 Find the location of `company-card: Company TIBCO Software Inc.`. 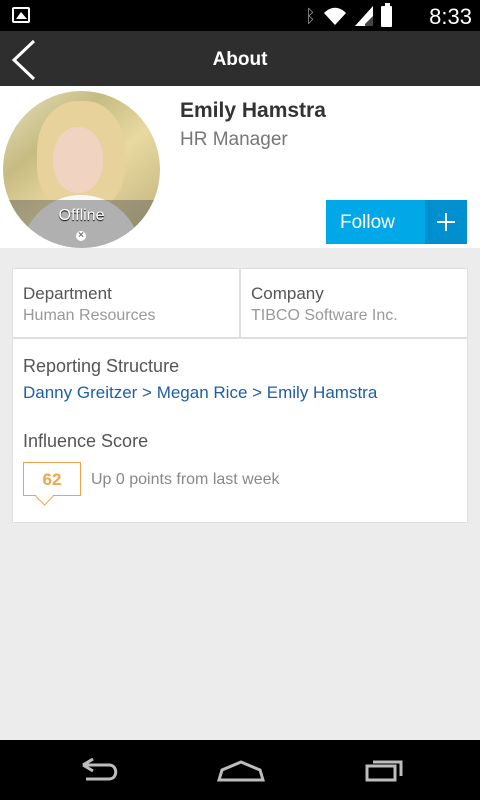

company-card: Company TIBCO Software Inc. is located at coordinates (354, 303).